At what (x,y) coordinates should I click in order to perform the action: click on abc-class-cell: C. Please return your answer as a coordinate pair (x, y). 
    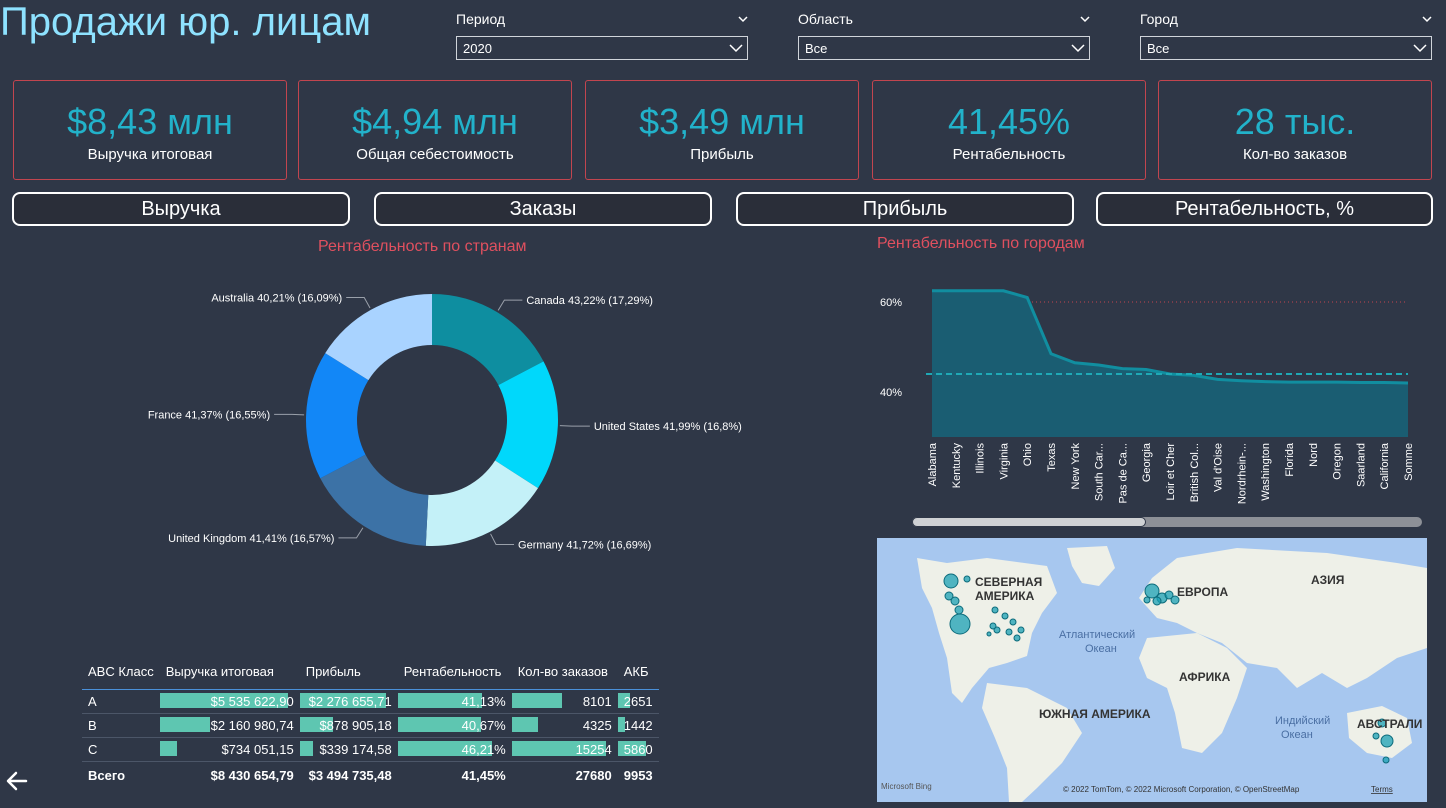
    Looking at the image, I should click on (121, 749).